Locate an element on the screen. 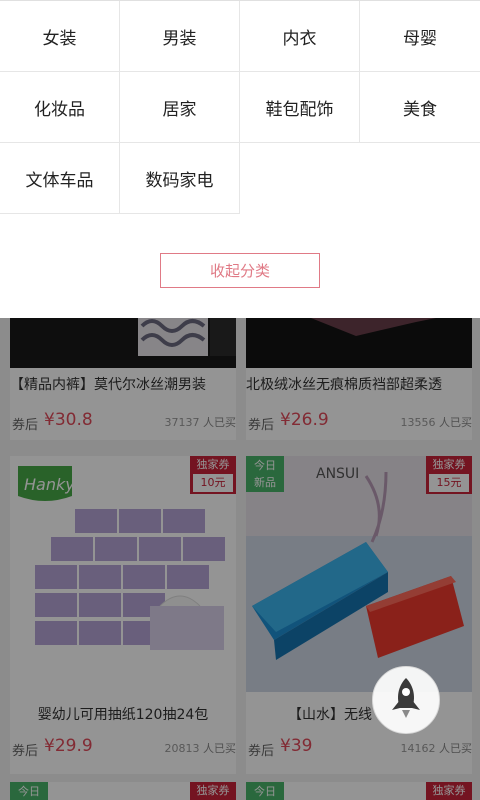 This screenshot has height=800, width=480. category-item: 数码家电 is located at coordinates (180, 178).